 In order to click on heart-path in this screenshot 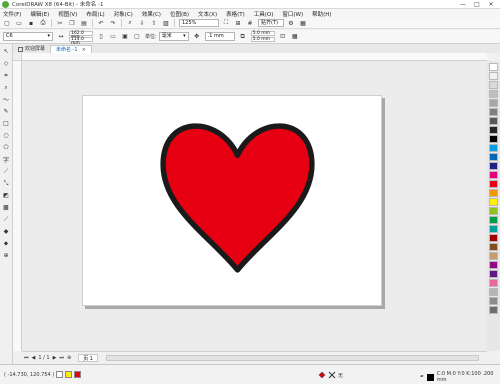, I will do `click(237, 198)`.